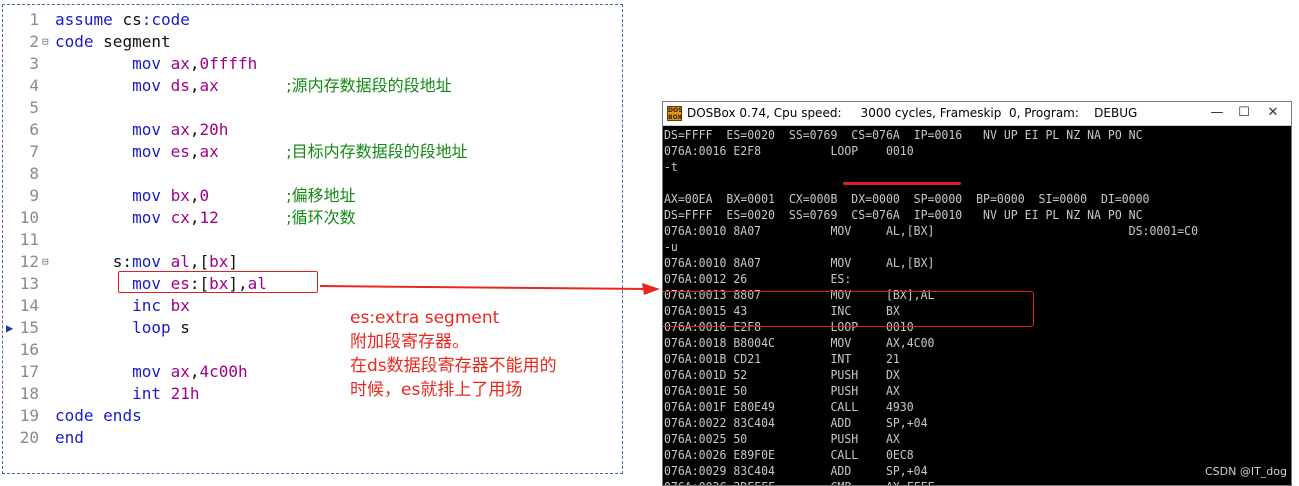  What do you see at coordinates (180, 305) in the screenshot?
I see `code-token: bx` at bounding box center [180, 305].